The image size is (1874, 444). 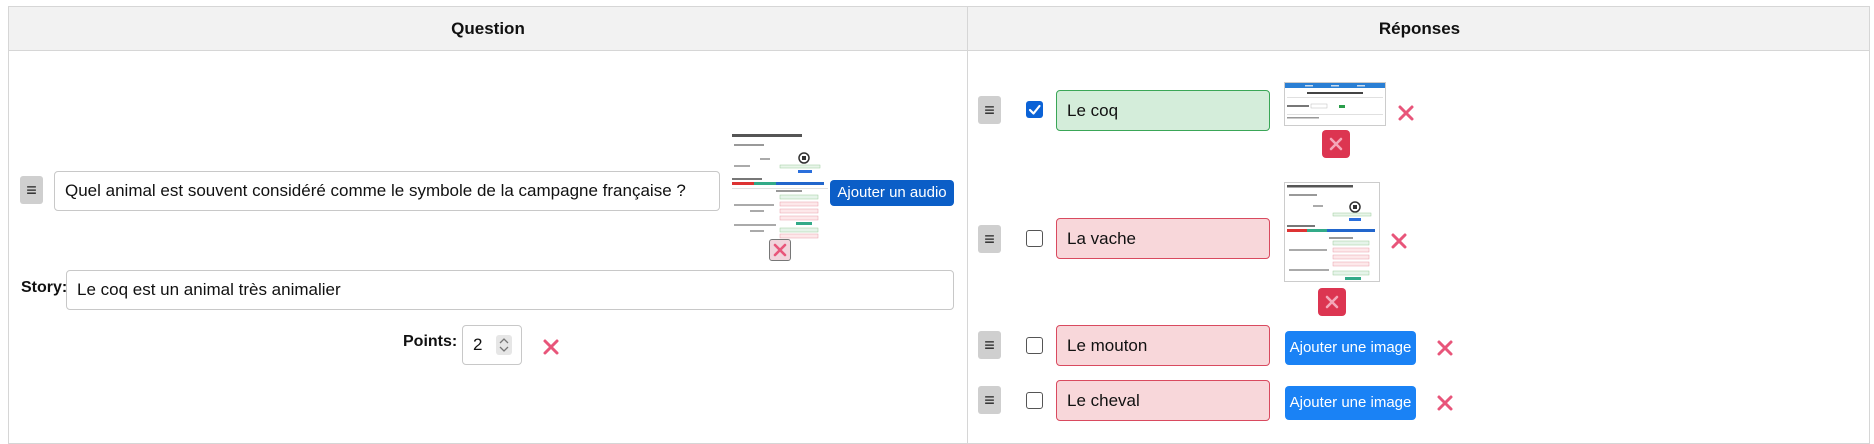 I want to click on table-header: Question Réponses, so click(x=939, y=29).